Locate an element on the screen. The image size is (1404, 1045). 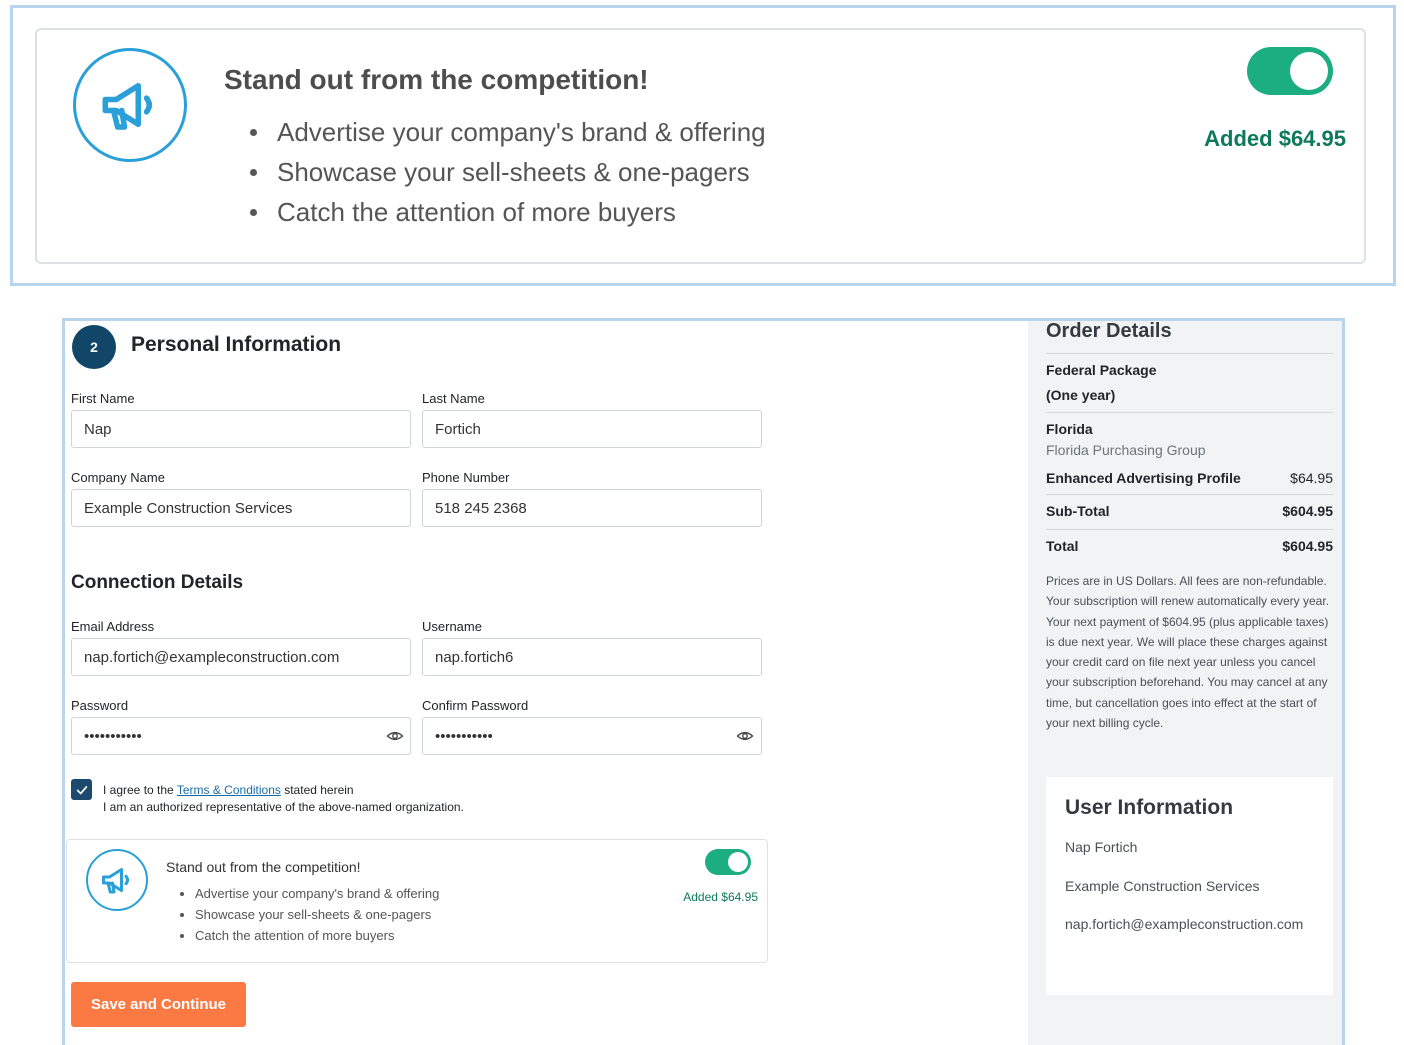
step-number-badge: 2 is located at coordinates (94, 347).